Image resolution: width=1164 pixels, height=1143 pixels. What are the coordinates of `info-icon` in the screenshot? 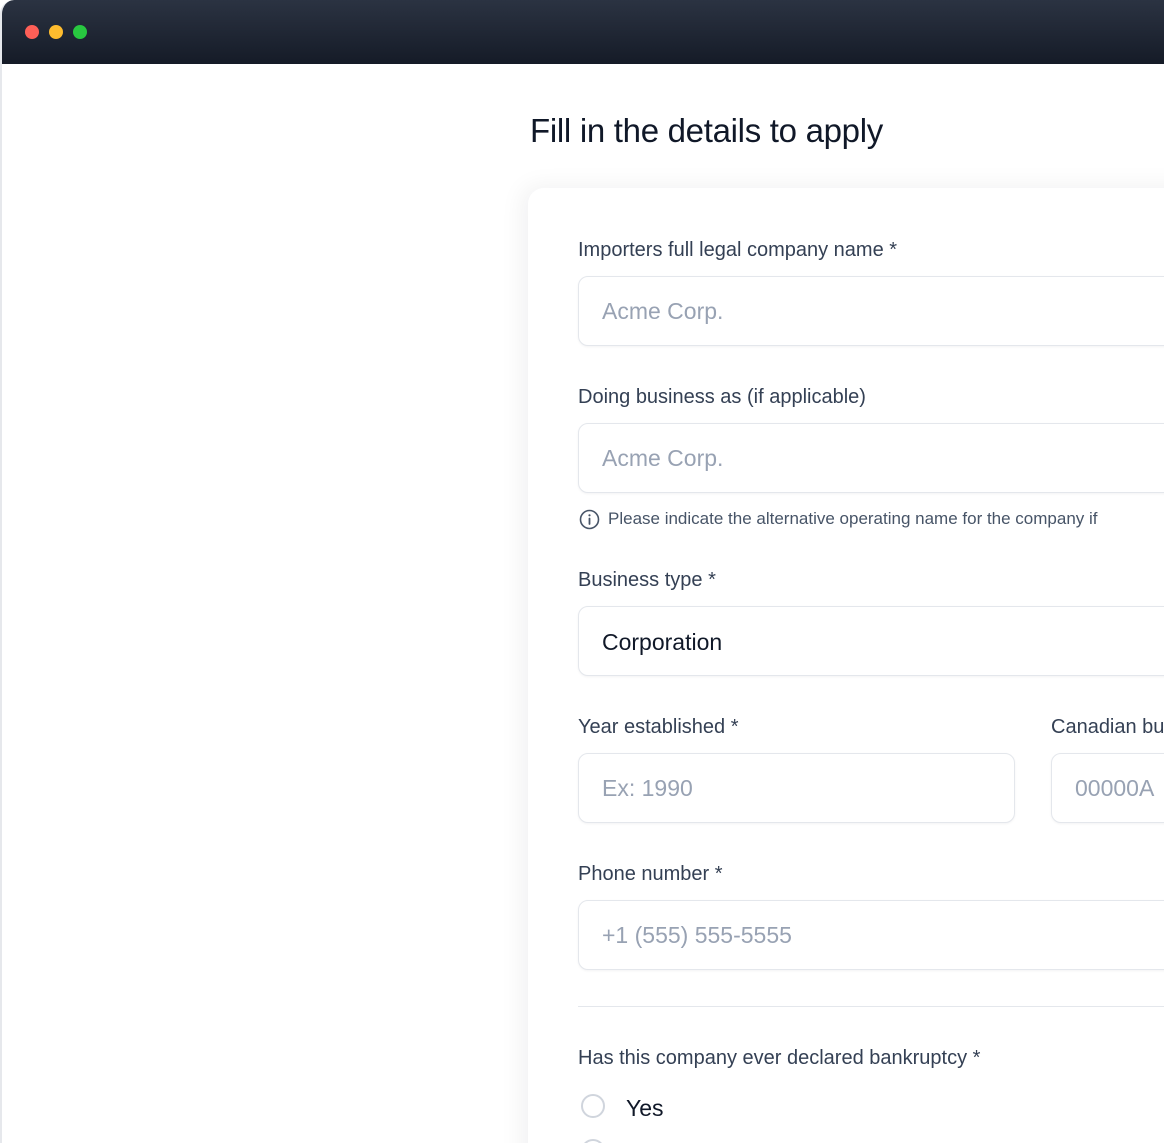 It's located at (589, 519).